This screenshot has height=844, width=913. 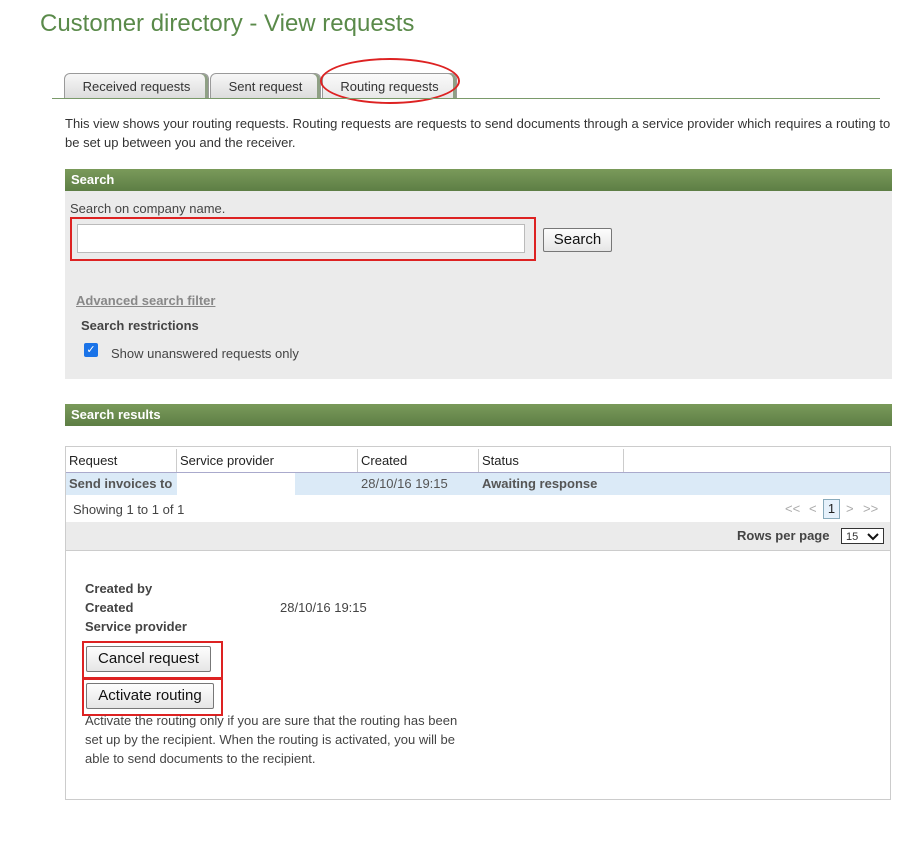 What do you see at coordinates (140, 325) in the screenshot?
I see `search-restrictions-label: Search restrictions` at bounding box center [140, 325].